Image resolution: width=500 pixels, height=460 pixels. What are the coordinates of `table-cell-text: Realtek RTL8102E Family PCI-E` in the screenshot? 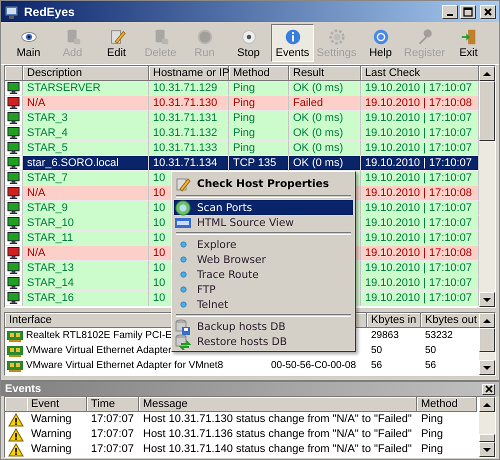 It's located at (99, 336).